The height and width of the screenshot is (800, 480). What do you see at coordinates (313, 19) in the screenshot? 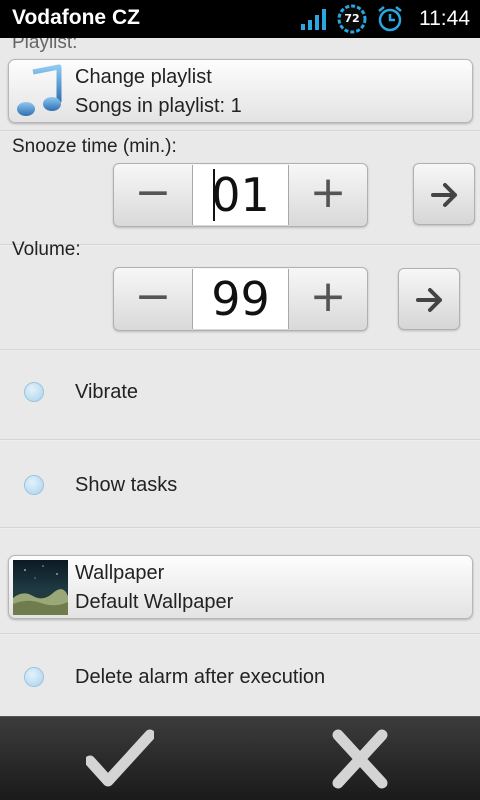
I see `signal-icon` at bounding box center [313, 19].